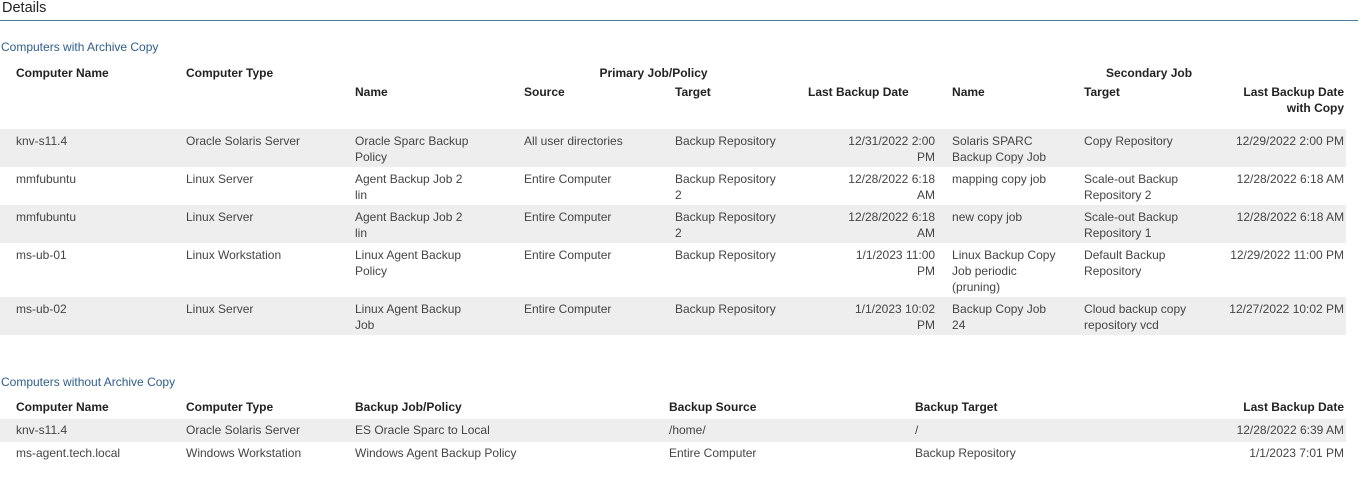 The width and height of the screenshot is (1364, 478). I want to click on cell-secondary-name: Solaris SPARC Backup Copy Job, so click(1018, 148).